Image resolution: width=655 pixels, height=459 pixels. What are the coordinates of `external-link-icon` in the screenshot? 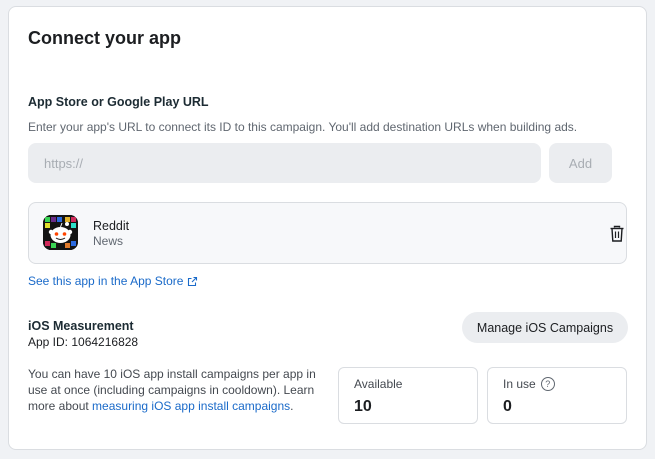 It's located at (193, 281).